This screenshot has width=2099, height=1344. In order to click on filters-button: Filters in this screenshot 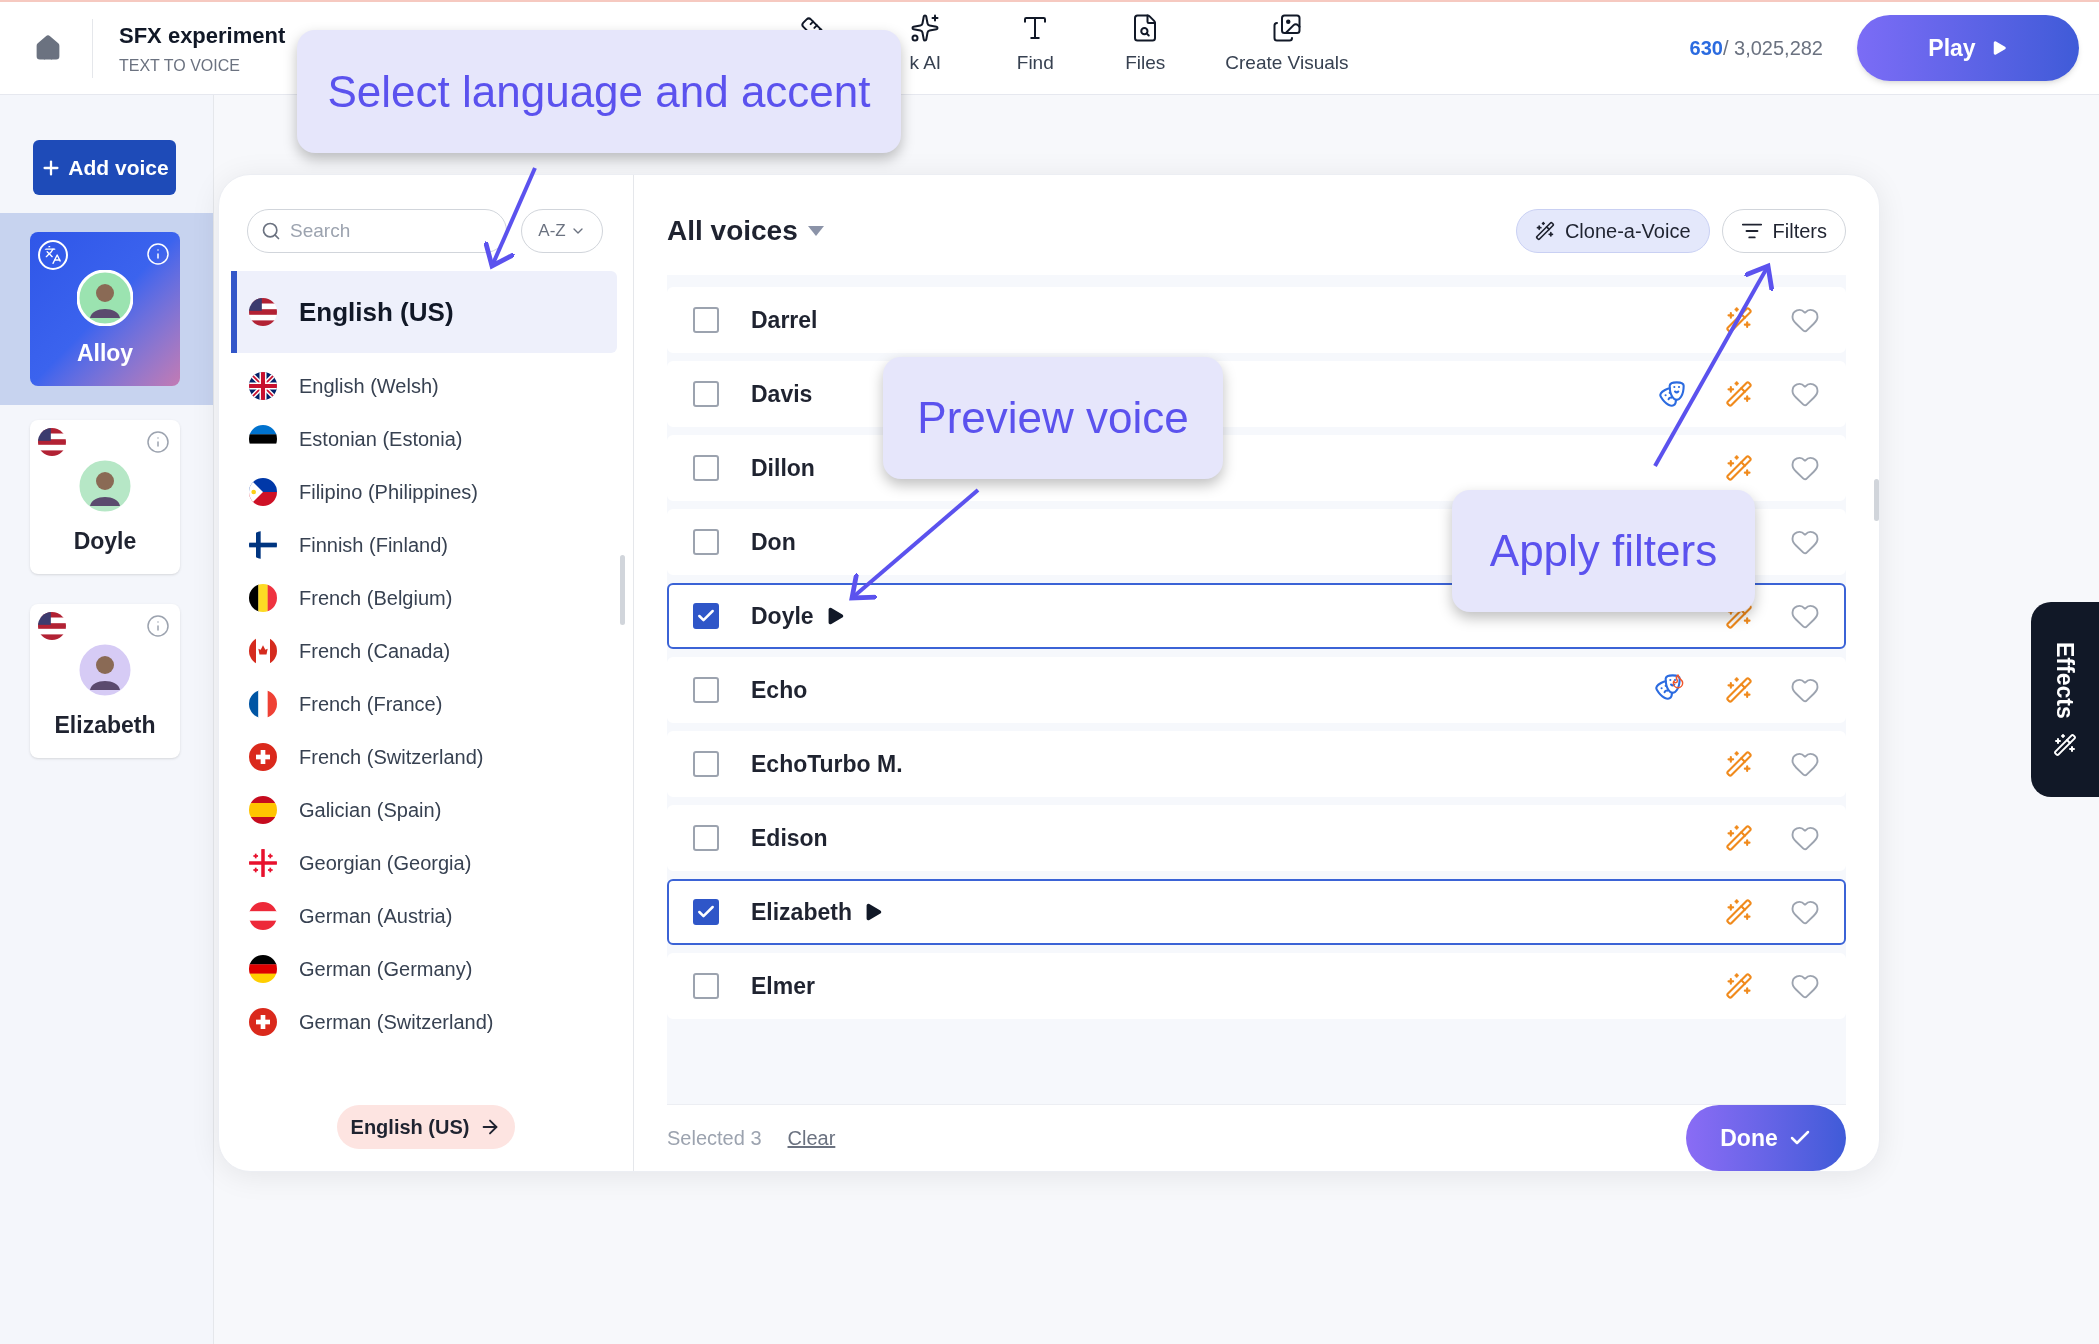, I will do `click(1783, 231)`.